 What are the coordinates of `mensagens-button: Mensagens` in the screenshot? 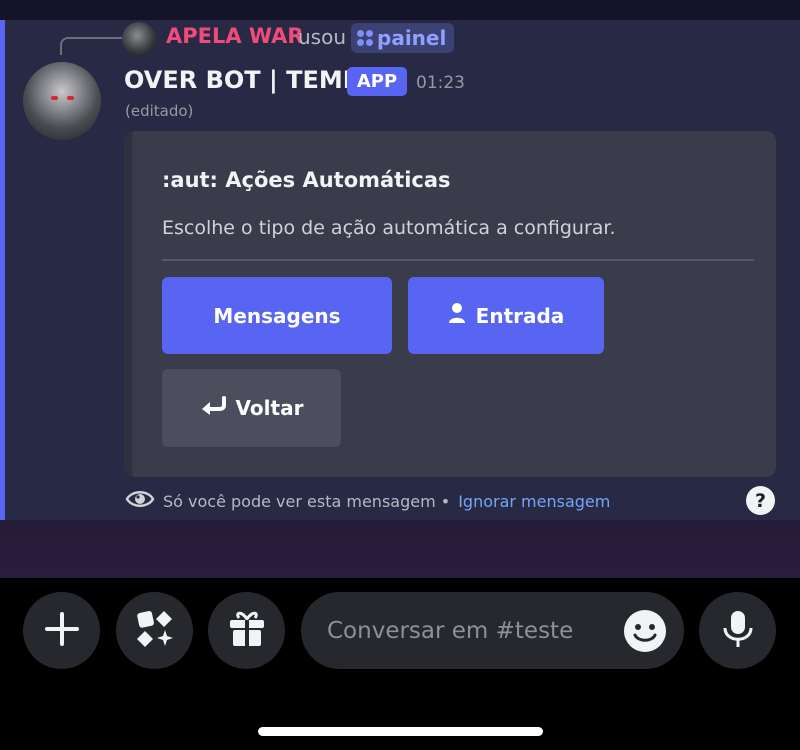 It's located at (277, 315).